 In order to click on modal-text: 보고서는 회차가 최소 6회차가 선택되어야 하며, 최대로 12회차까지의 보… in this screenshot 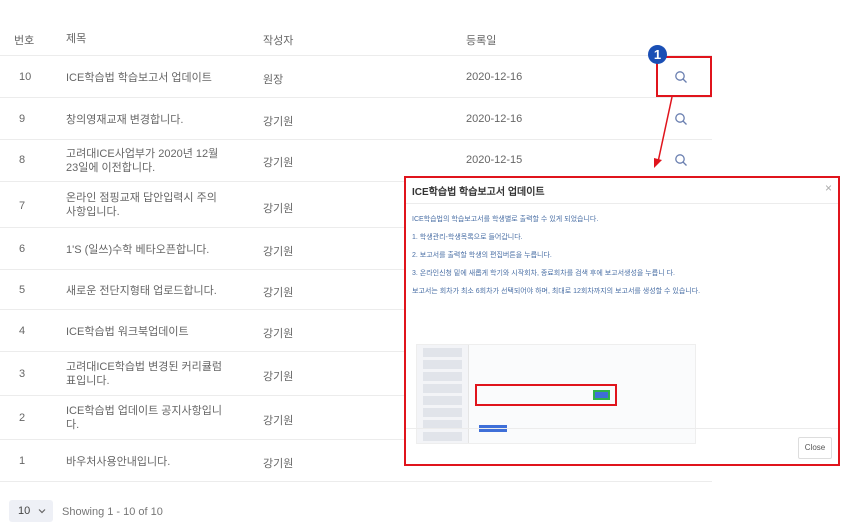, I will do `click(556, 291)`.